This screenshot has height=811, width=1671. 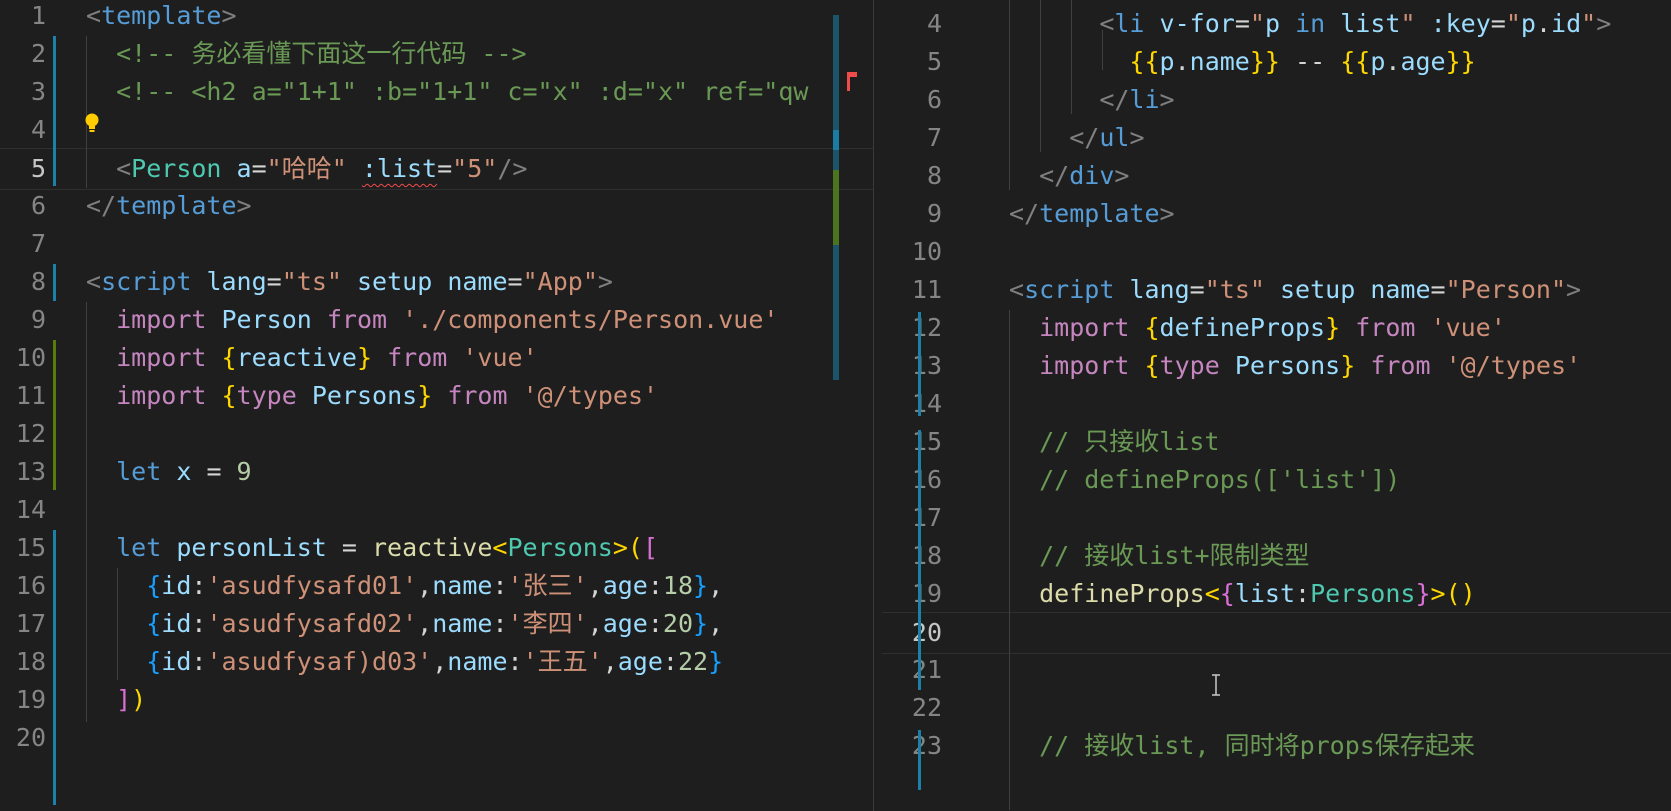 What do you see at coordinates (436, 434) in the screenshot?
I see `code-line: 12` at bounding box center [436, 434].